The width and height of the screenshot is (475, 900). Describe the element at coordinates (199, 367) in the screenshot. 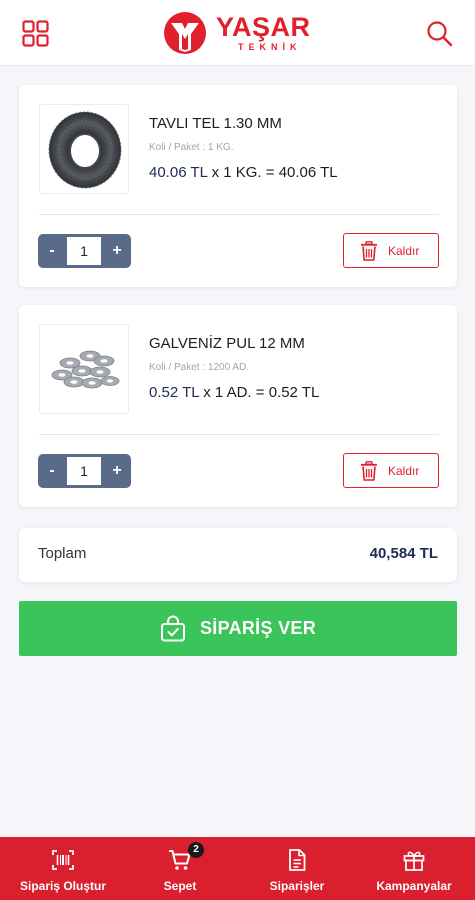

I see `package-info: Koli / Paket : 1200 AD.` at that location.